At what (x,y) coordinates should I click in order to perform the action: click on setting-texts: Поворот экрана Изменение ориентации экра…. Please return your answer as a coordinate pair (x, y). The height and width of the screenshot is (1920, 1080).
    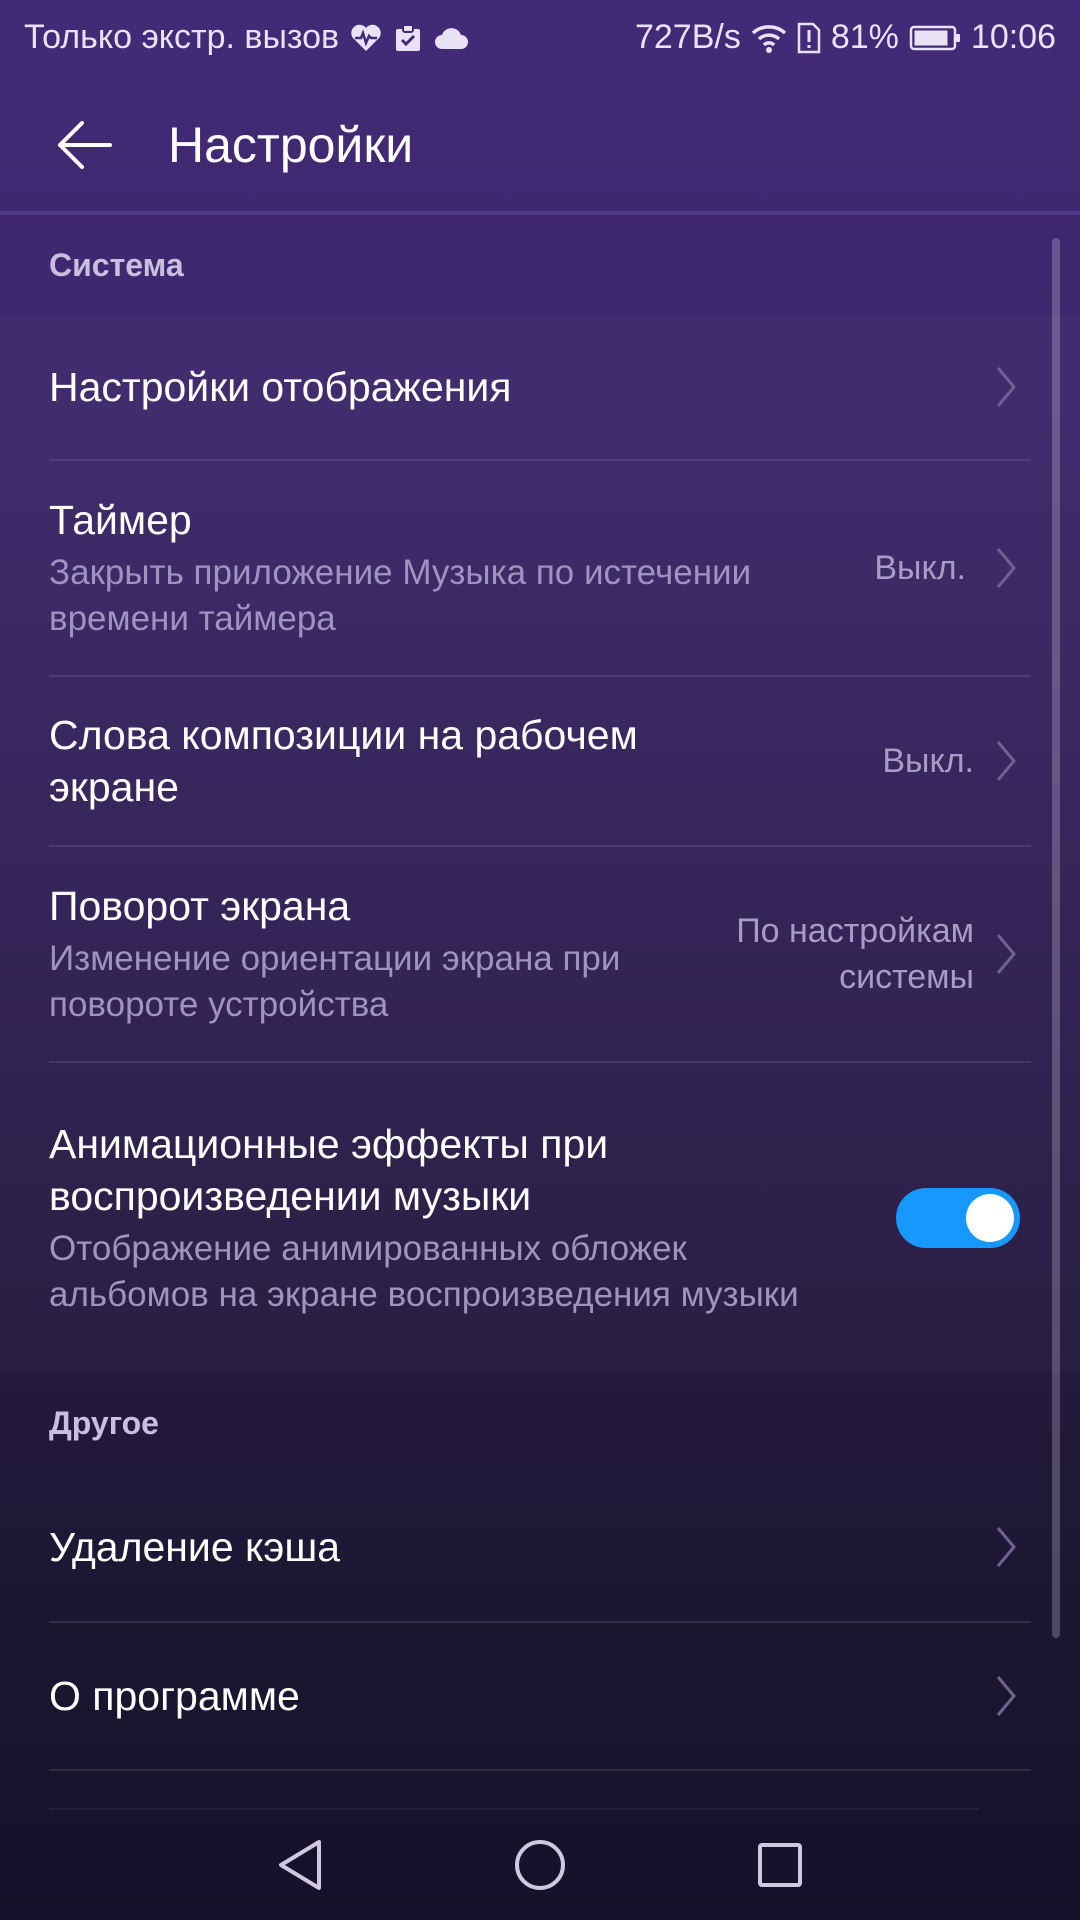
    Looking at the image, I should click on (376, 954).